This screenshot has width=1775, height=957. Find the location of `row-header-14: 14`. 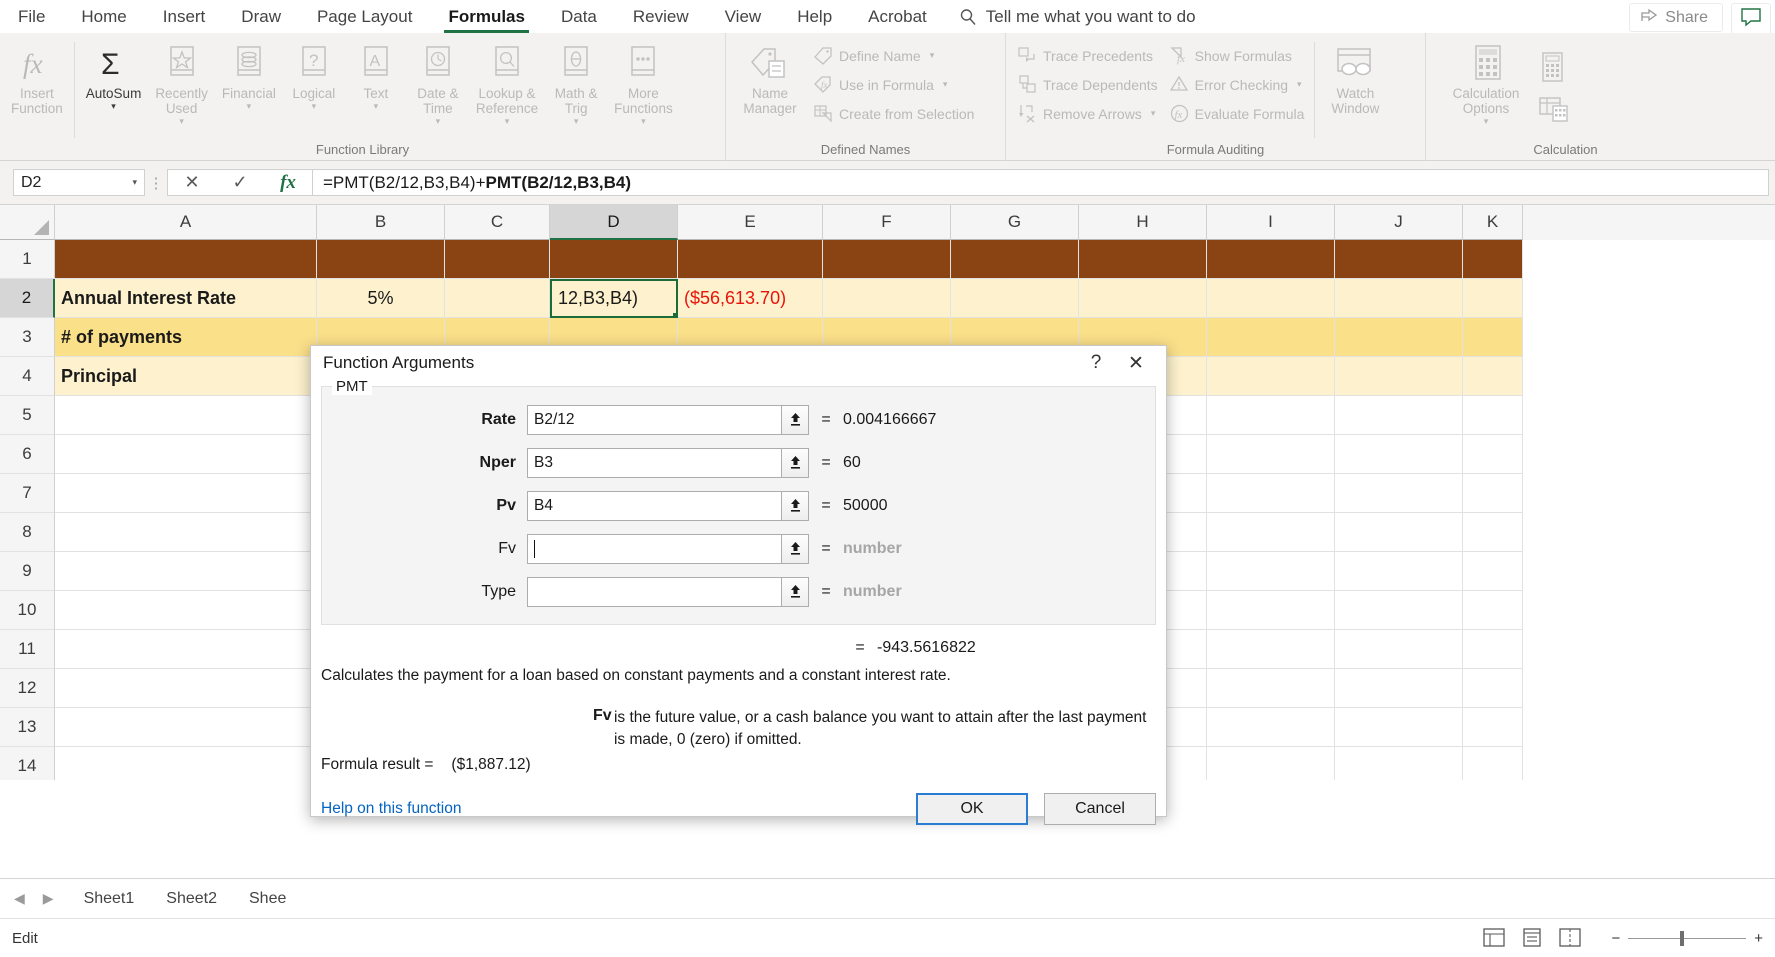

row-header-14: 14 is located at coordinates (27, 763).